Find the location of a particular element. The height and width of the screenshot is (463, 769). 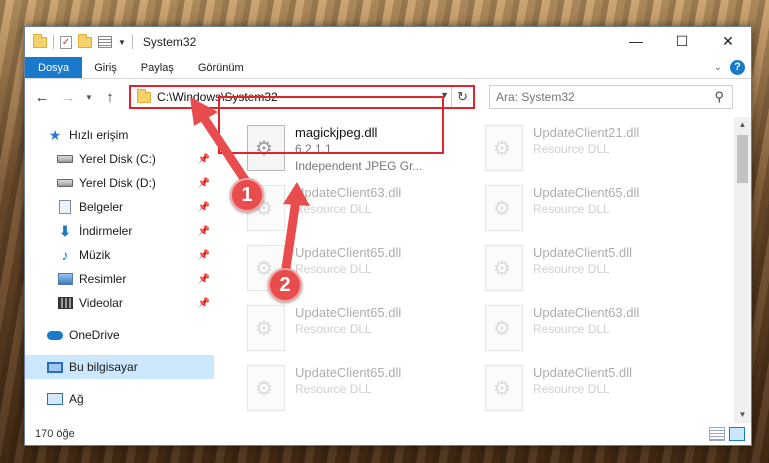

step-1-badge: 1 is located at coordinates (247, 195).